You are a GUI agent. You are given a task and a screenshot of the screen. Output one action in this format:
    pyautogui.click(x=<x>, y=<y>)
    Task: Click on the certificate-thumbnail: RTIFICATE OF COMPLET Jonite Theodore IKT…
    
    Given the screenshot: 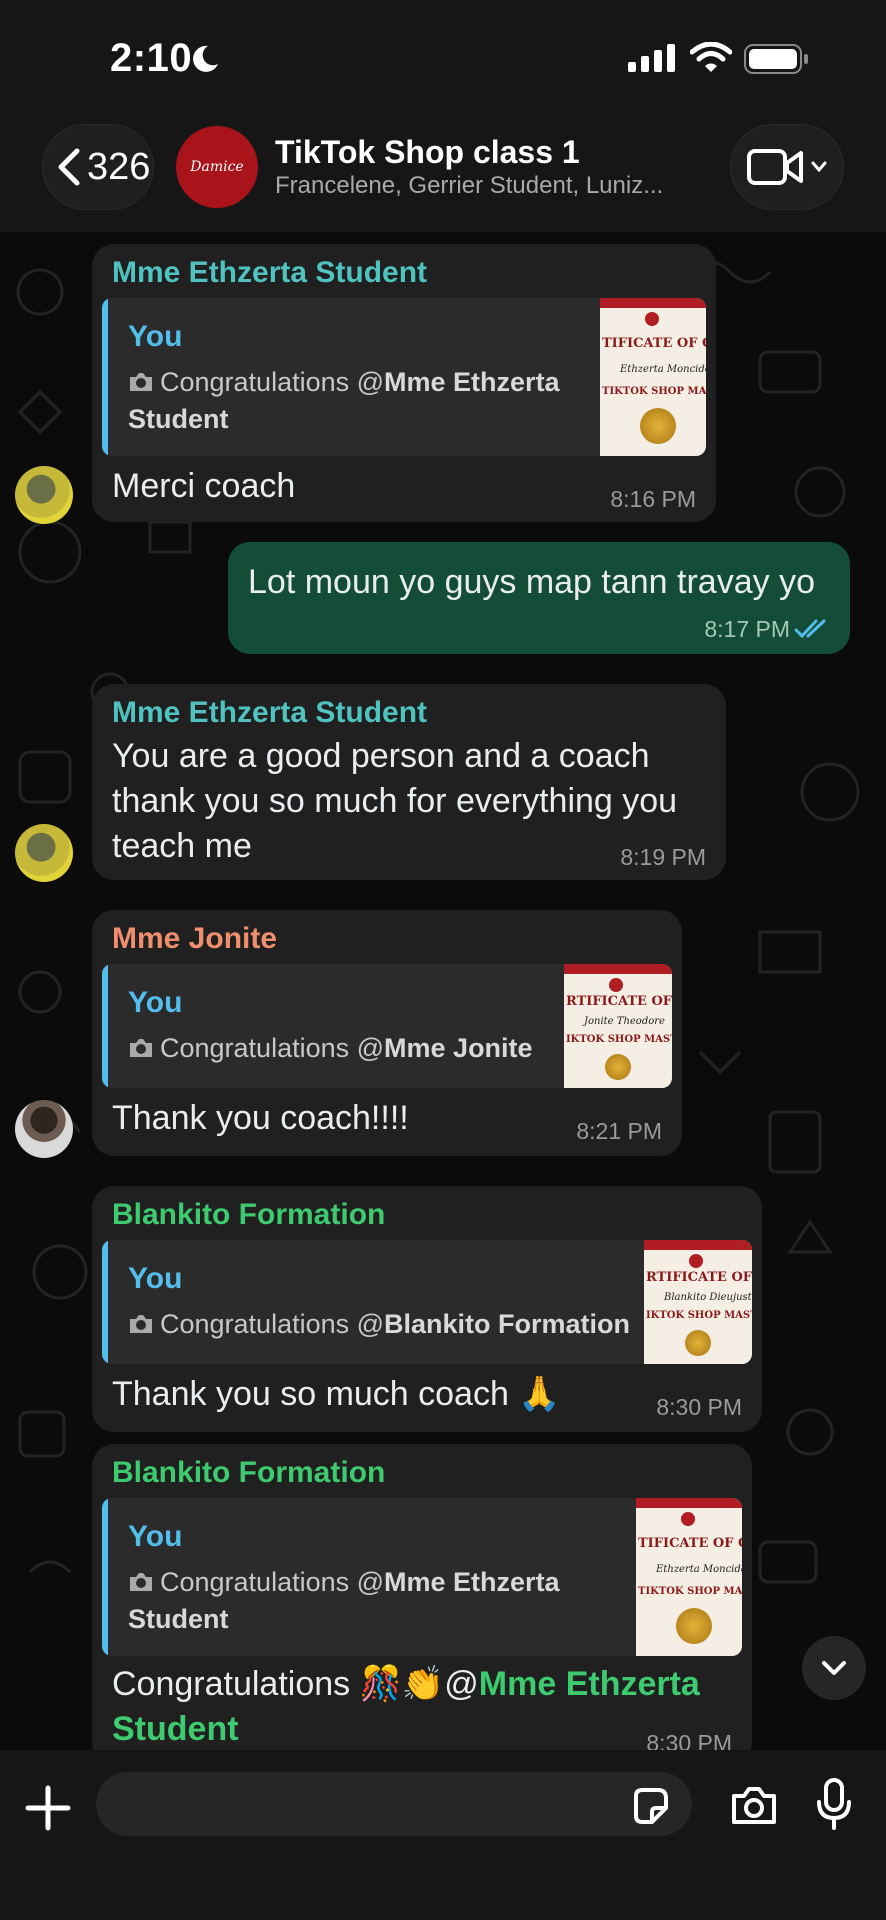 What is the action you would take?
    pyautogui.click(x=618, y=1026)
    